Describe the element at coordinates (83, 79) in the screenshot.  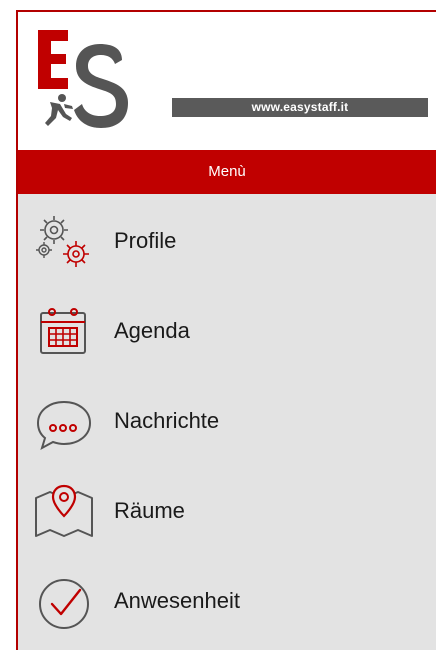
I see `easystaff-logo` at that location.